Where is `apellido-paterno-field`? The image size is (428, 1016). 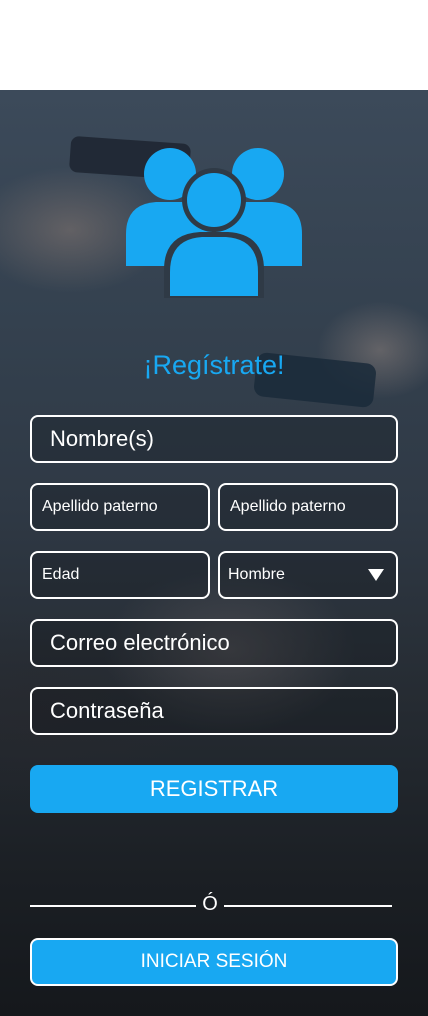
apellido-paterno-field is located at coordinates (120, 507).